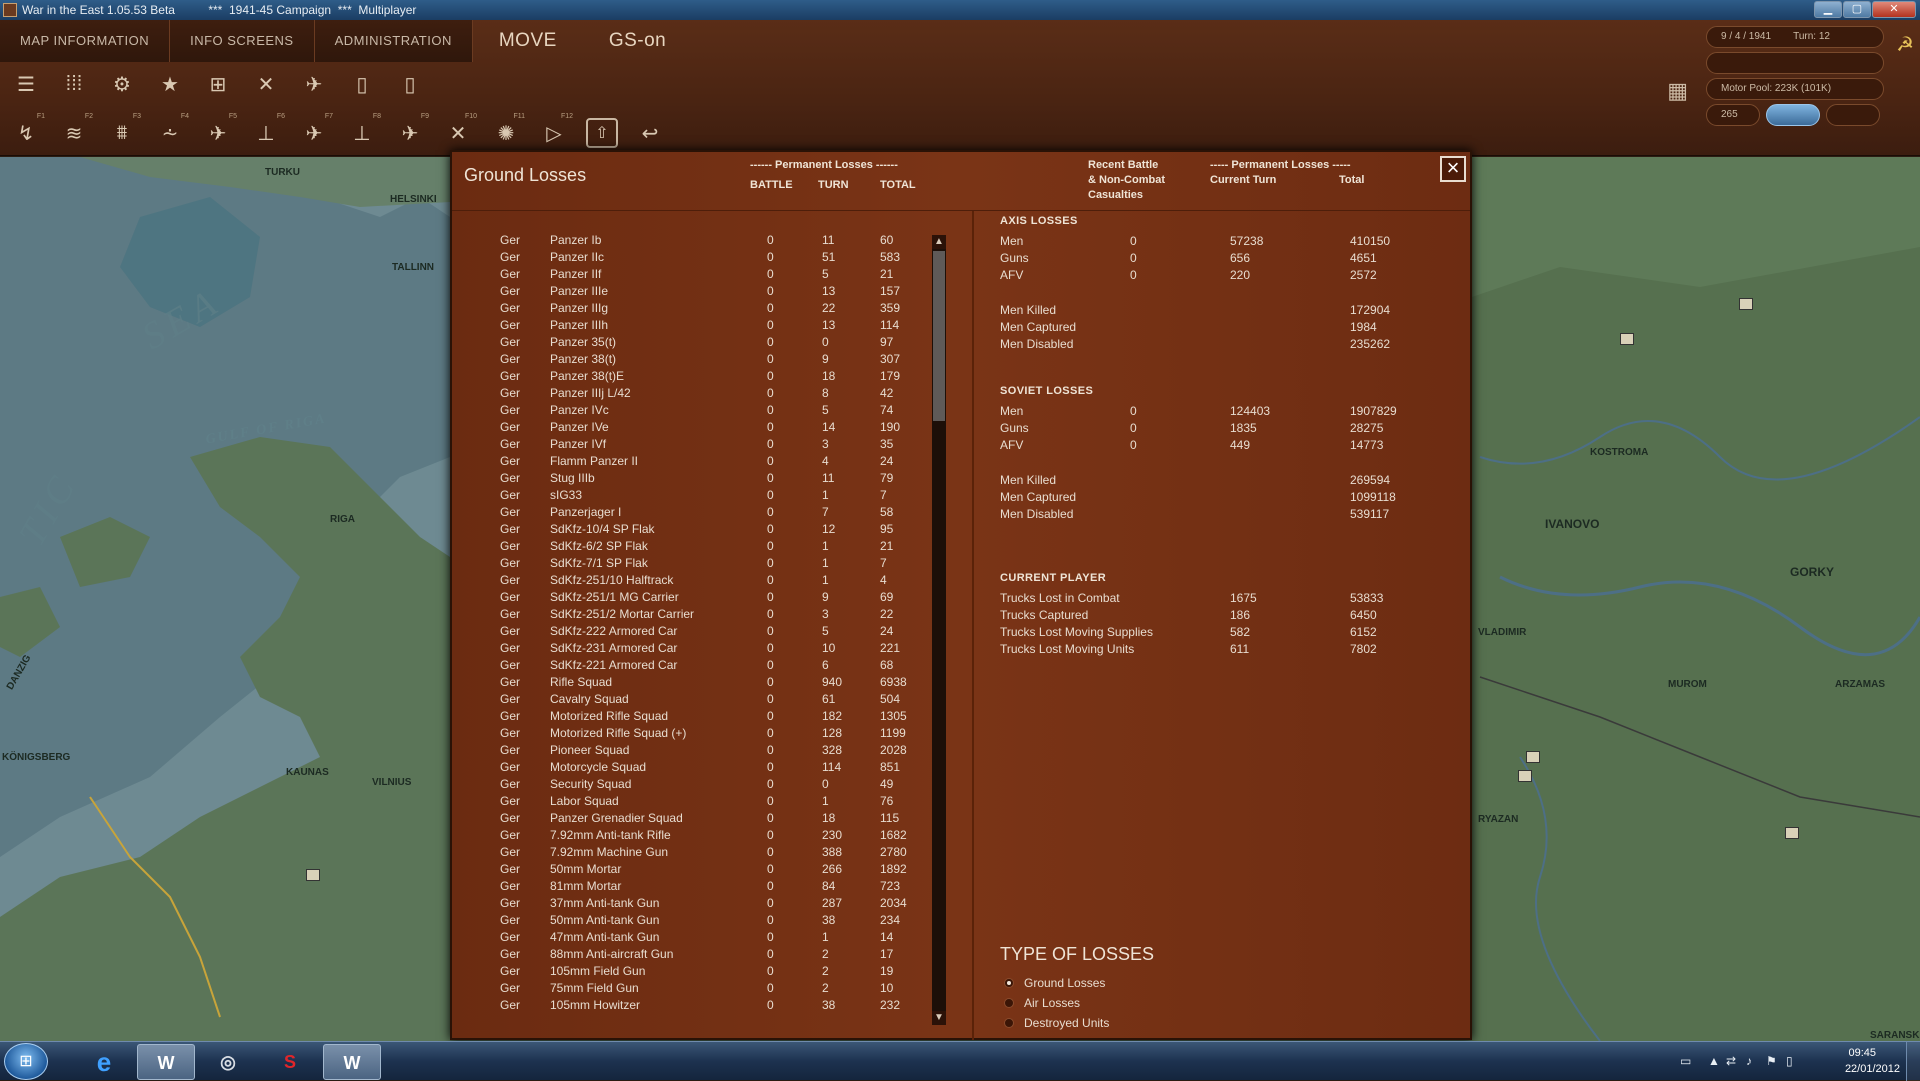 Image resolution: width=1920 pixels, height=1081 pixels. Describe the element at coordinates (692, 240) in the screenshot. I see `table-row: Ger Panzer Ib 0 11 60` at that location.